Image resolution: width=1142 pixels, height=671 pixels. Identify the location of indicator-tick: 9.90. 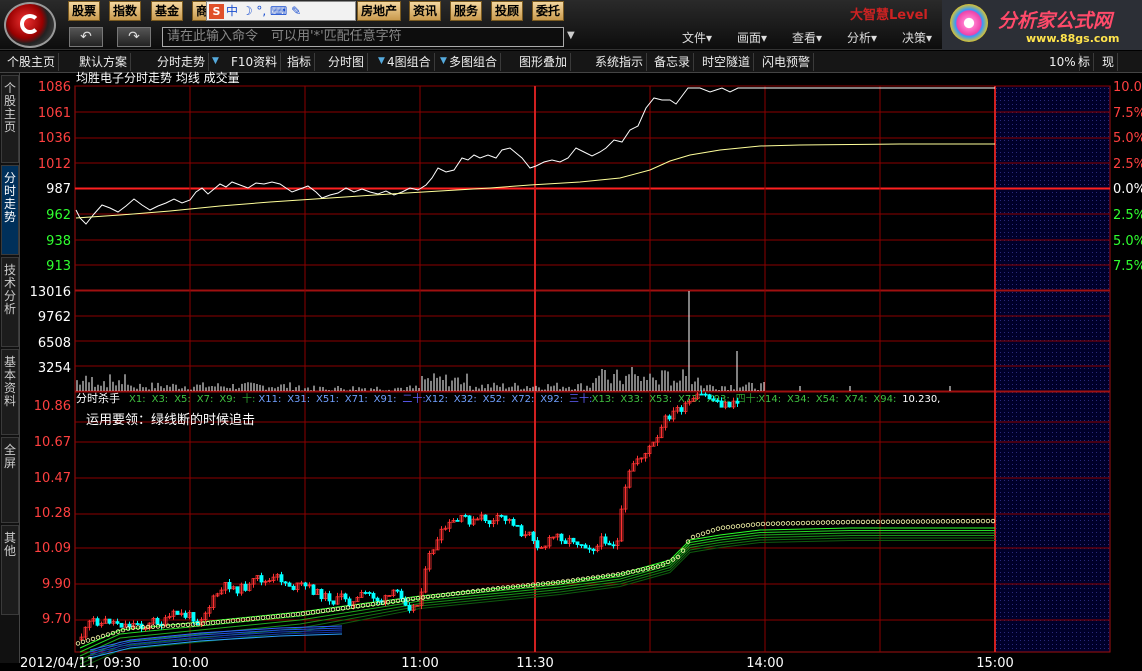
(56, 584).